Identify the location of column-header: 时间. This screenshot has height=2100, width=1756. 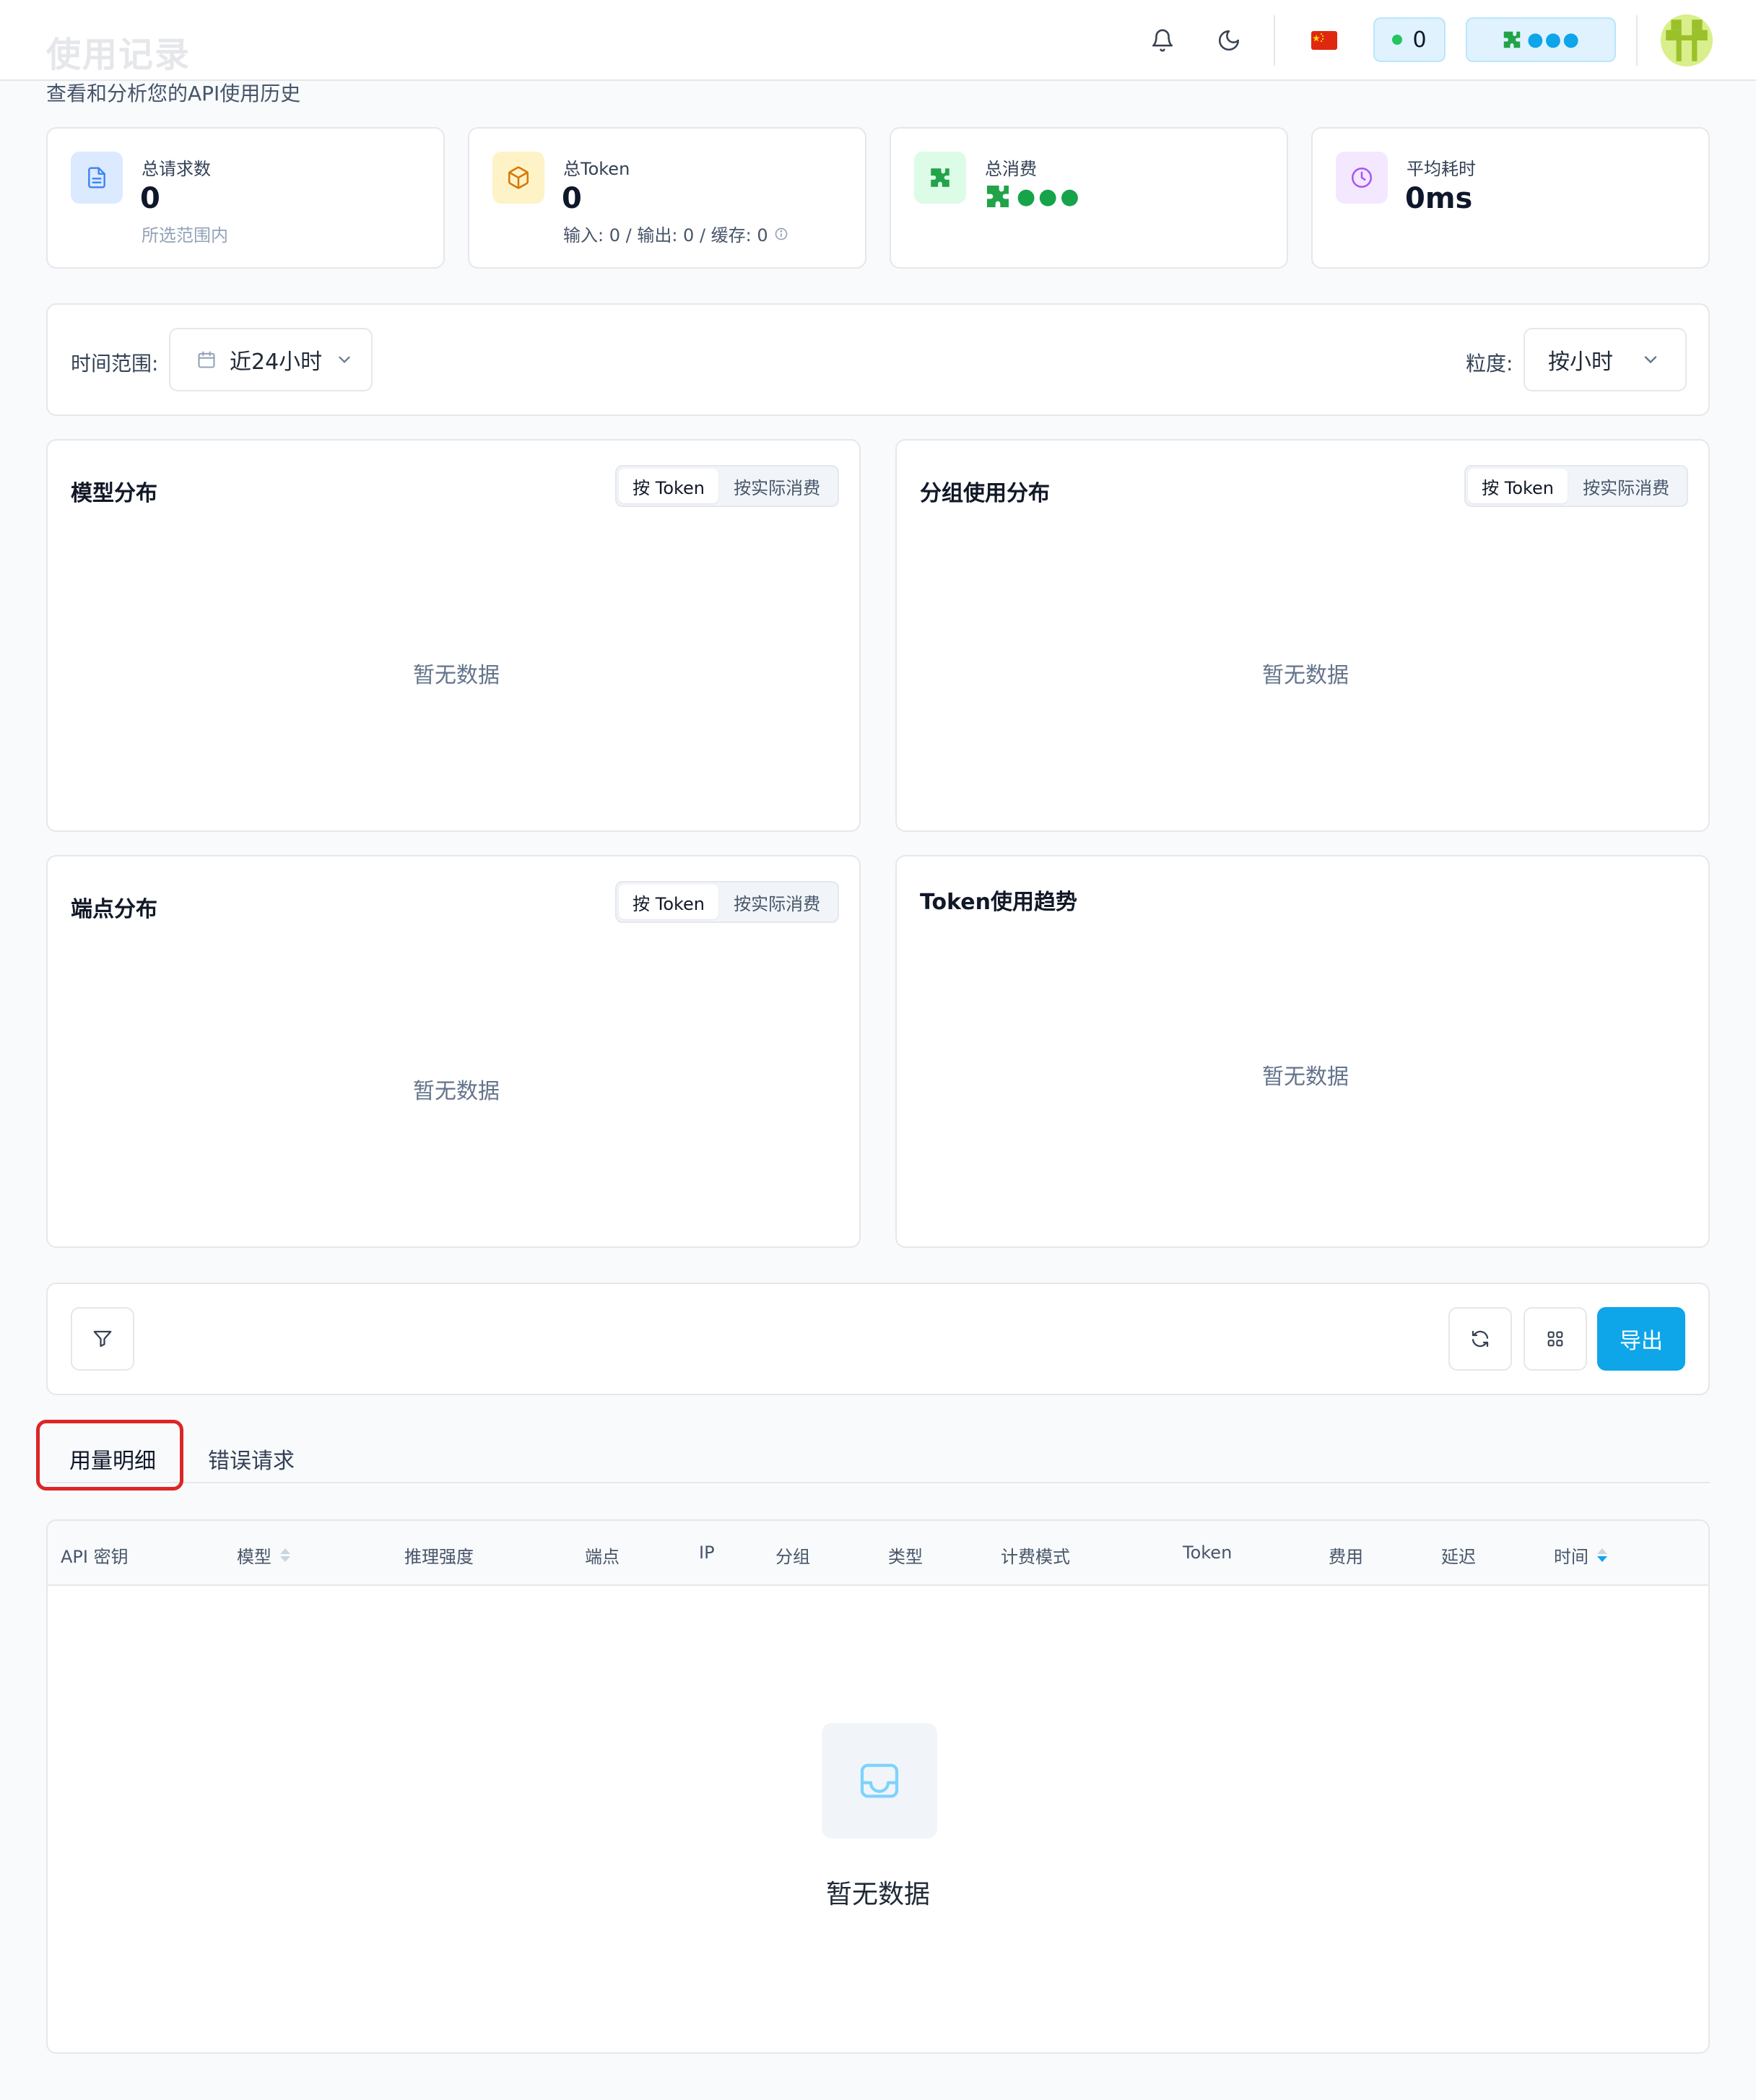
(1580, 1556).